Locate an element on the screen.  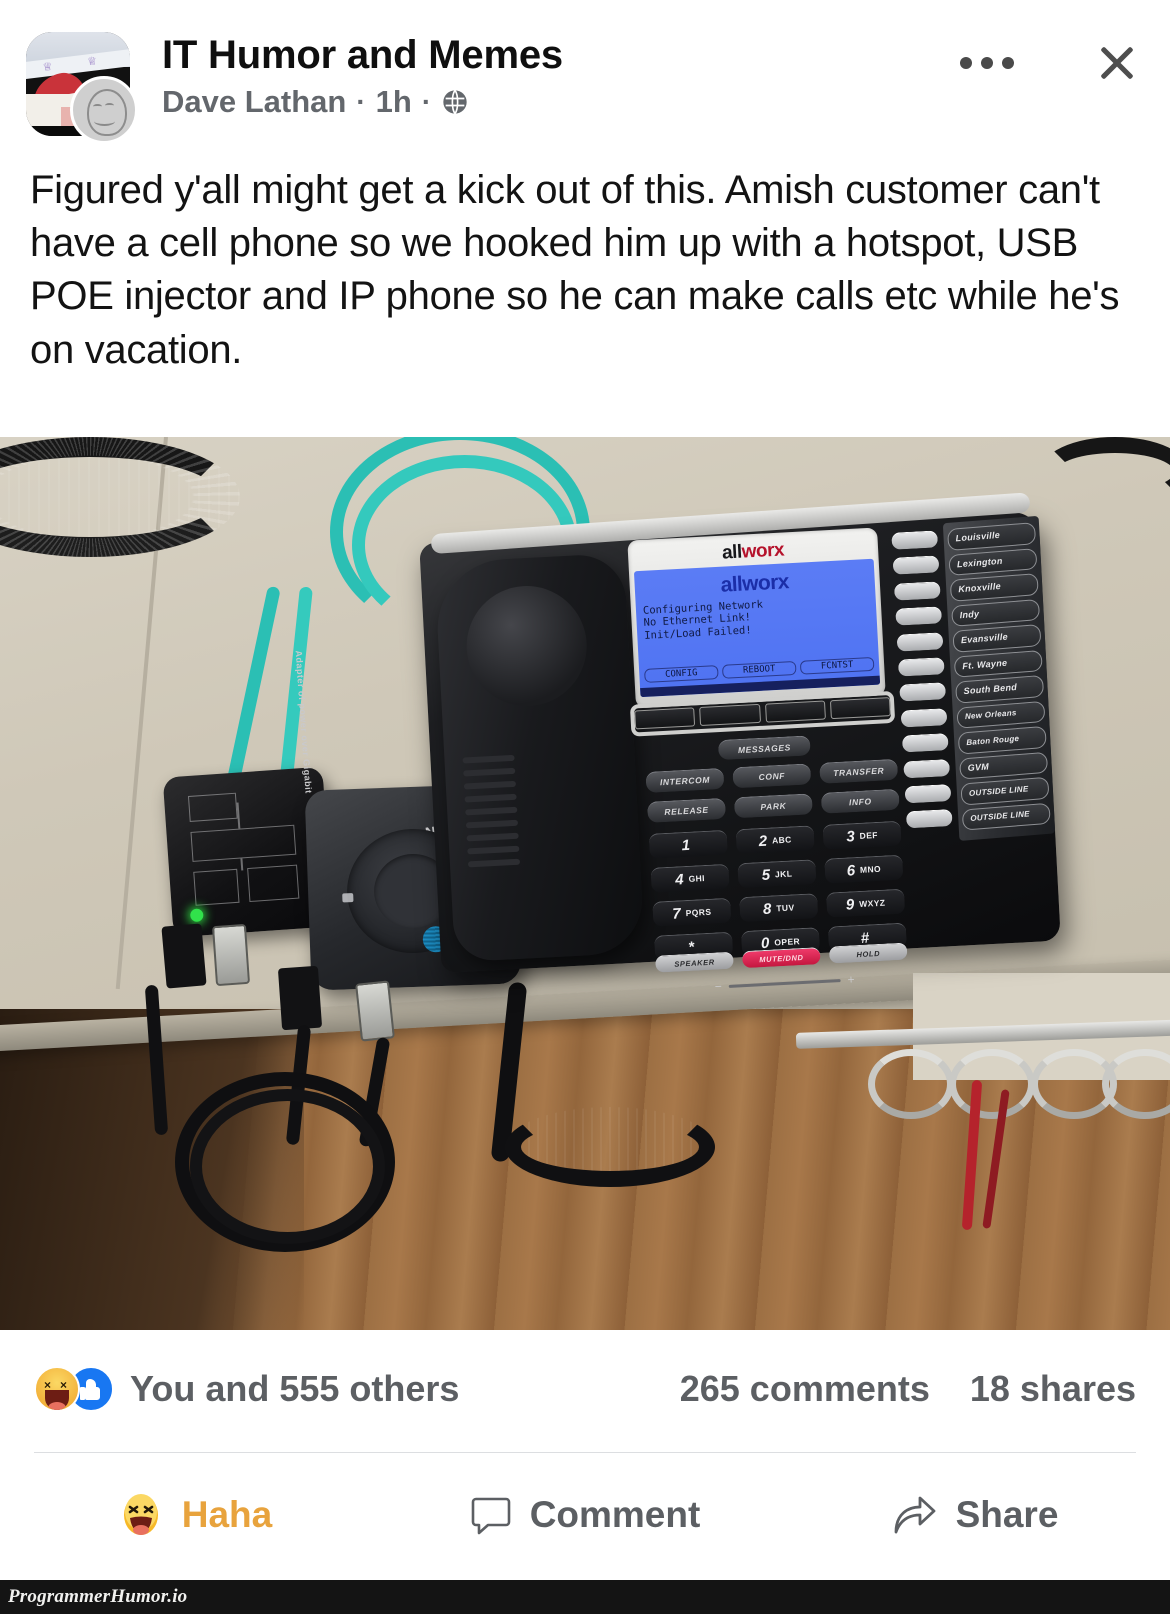
speed-dial-label-indy: Indy is located at coordinates (996, 612).